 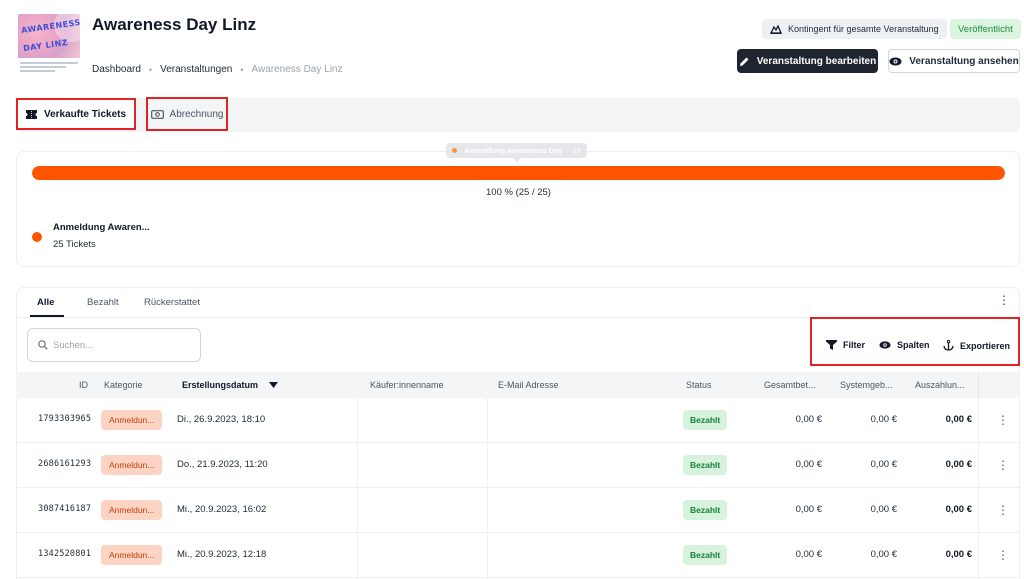 I want to click on columns-button: Spalten, so click(x=904, y=345).